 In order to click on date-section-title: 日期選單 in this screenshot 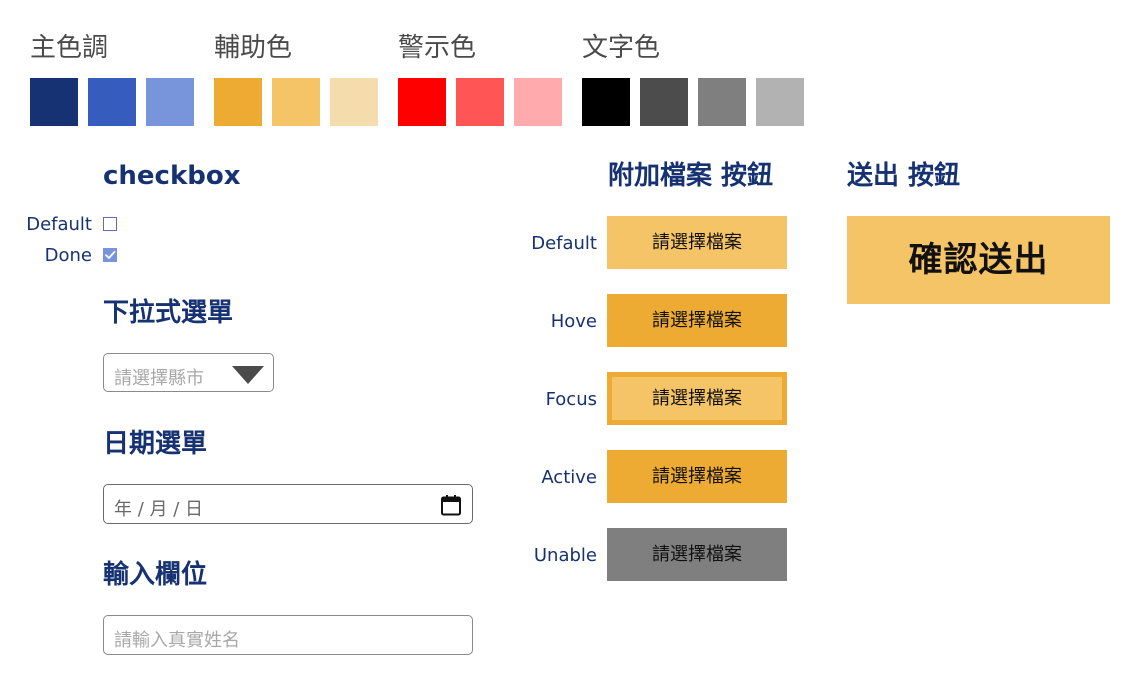, I will do `click(155, 444)`.